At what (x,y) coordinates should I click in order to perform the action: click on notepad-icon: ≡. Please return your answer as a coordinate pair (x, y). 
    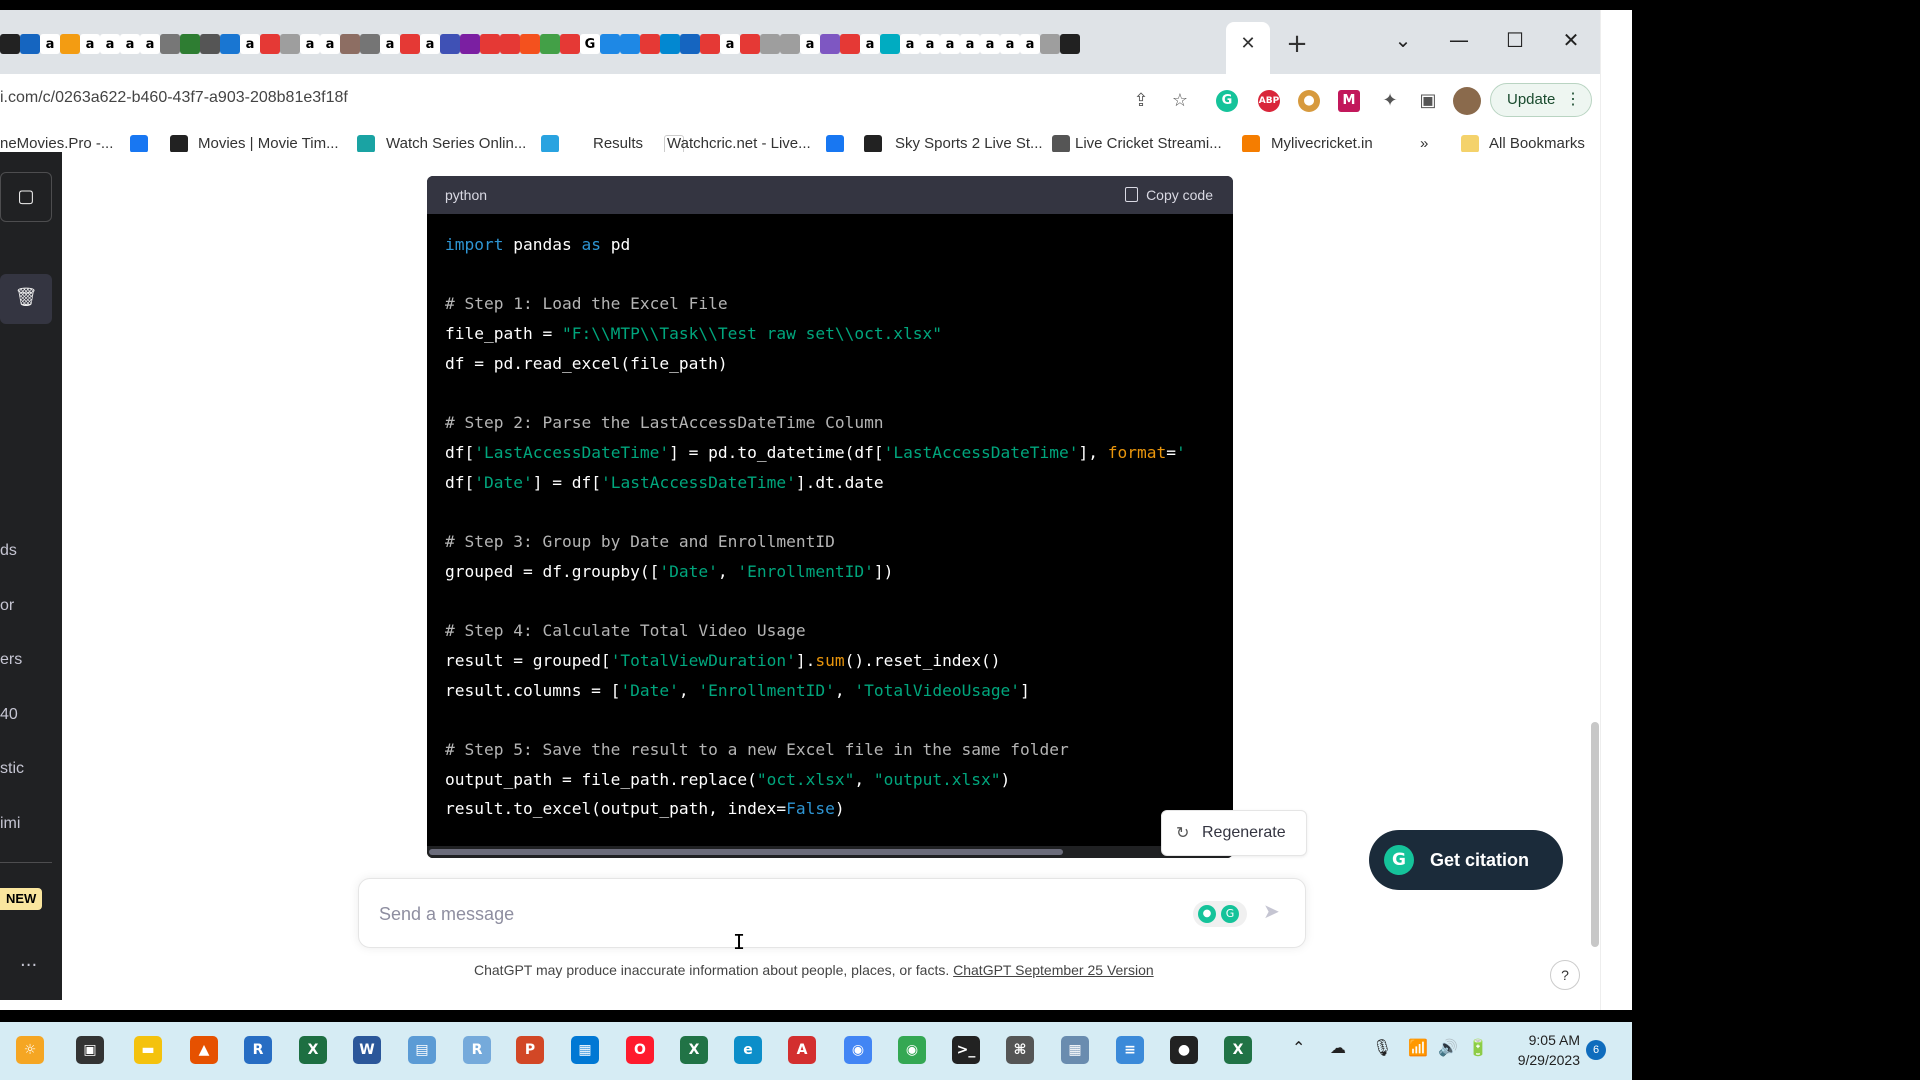
    Looking at the image, I should click on (1130, 1050).